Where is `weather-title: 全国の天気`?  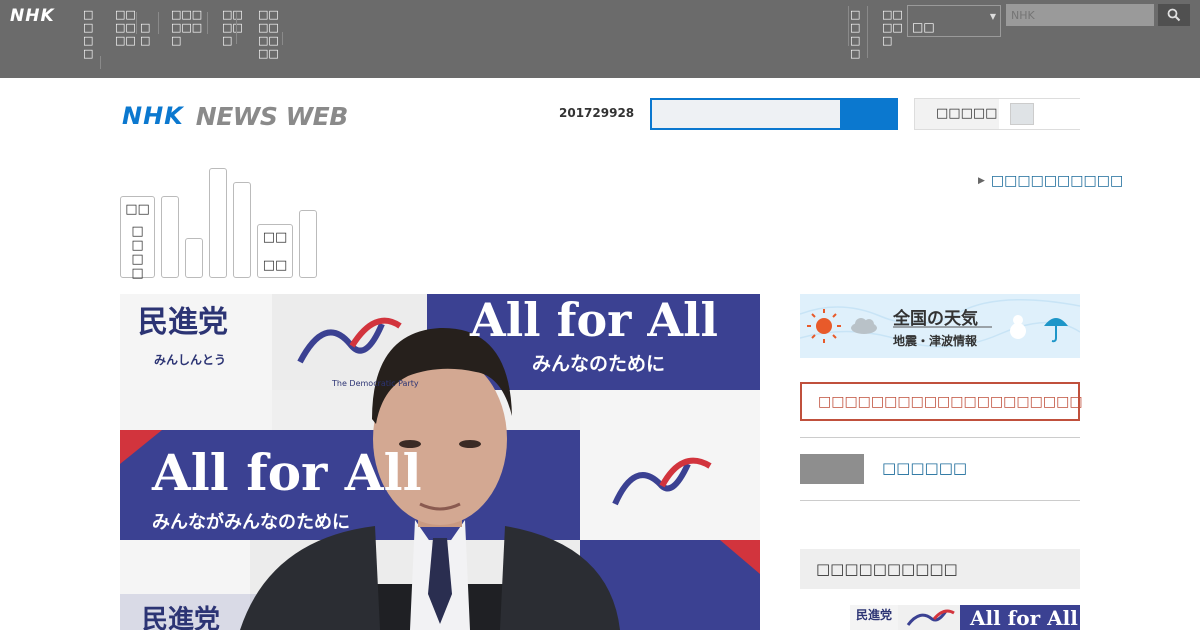 weather-title: 全国の天気 is located at coordinates (935, 319).